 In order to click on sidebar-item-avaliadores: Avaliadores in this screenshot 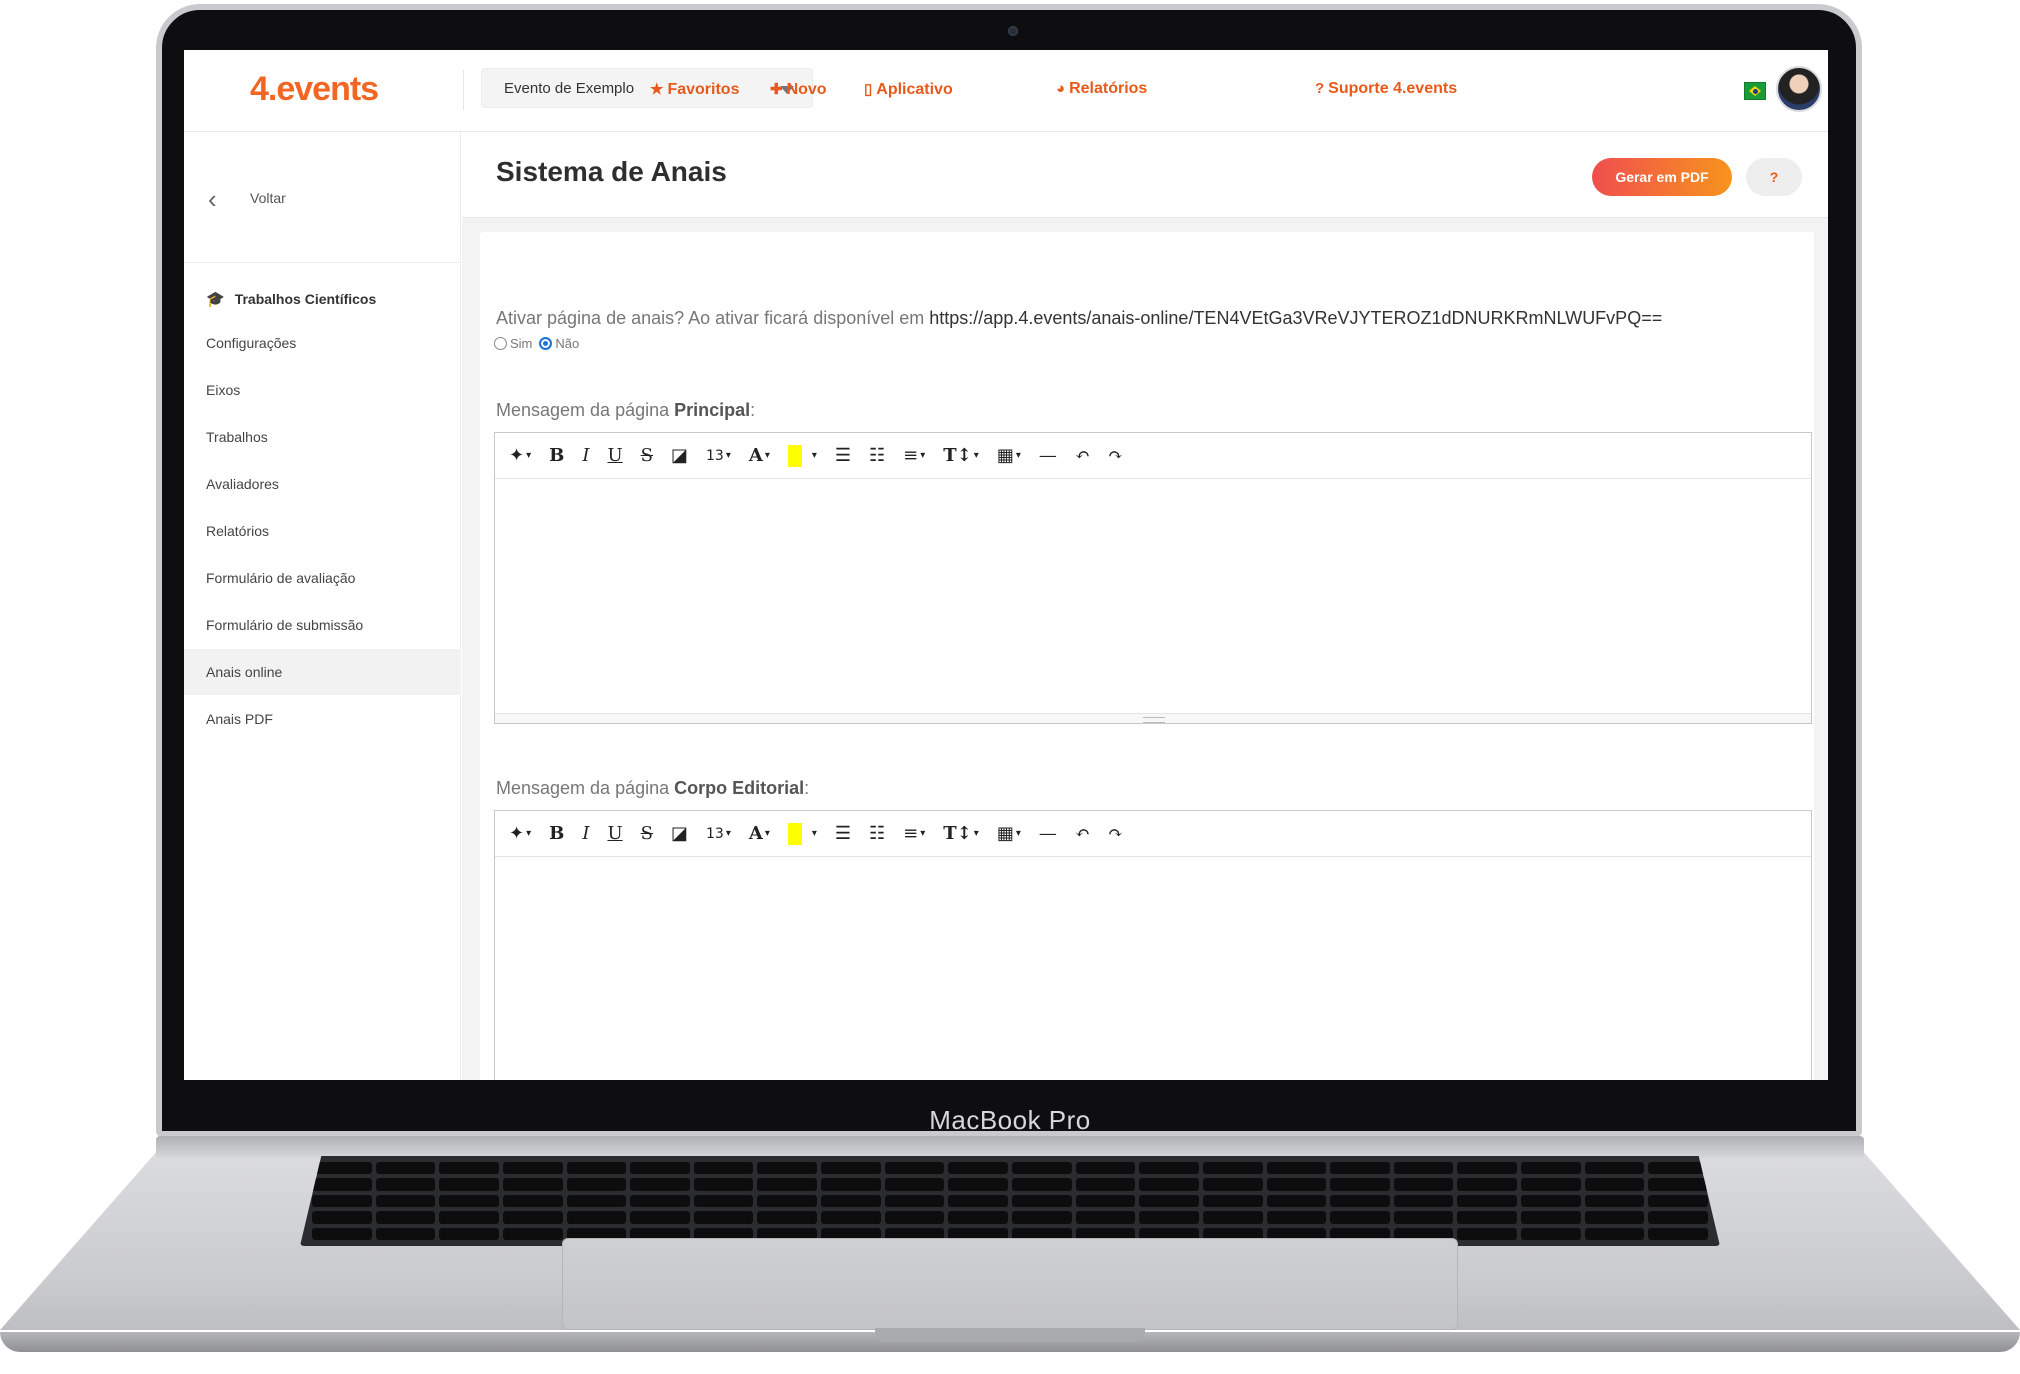, I will do `click(322, 484)`.